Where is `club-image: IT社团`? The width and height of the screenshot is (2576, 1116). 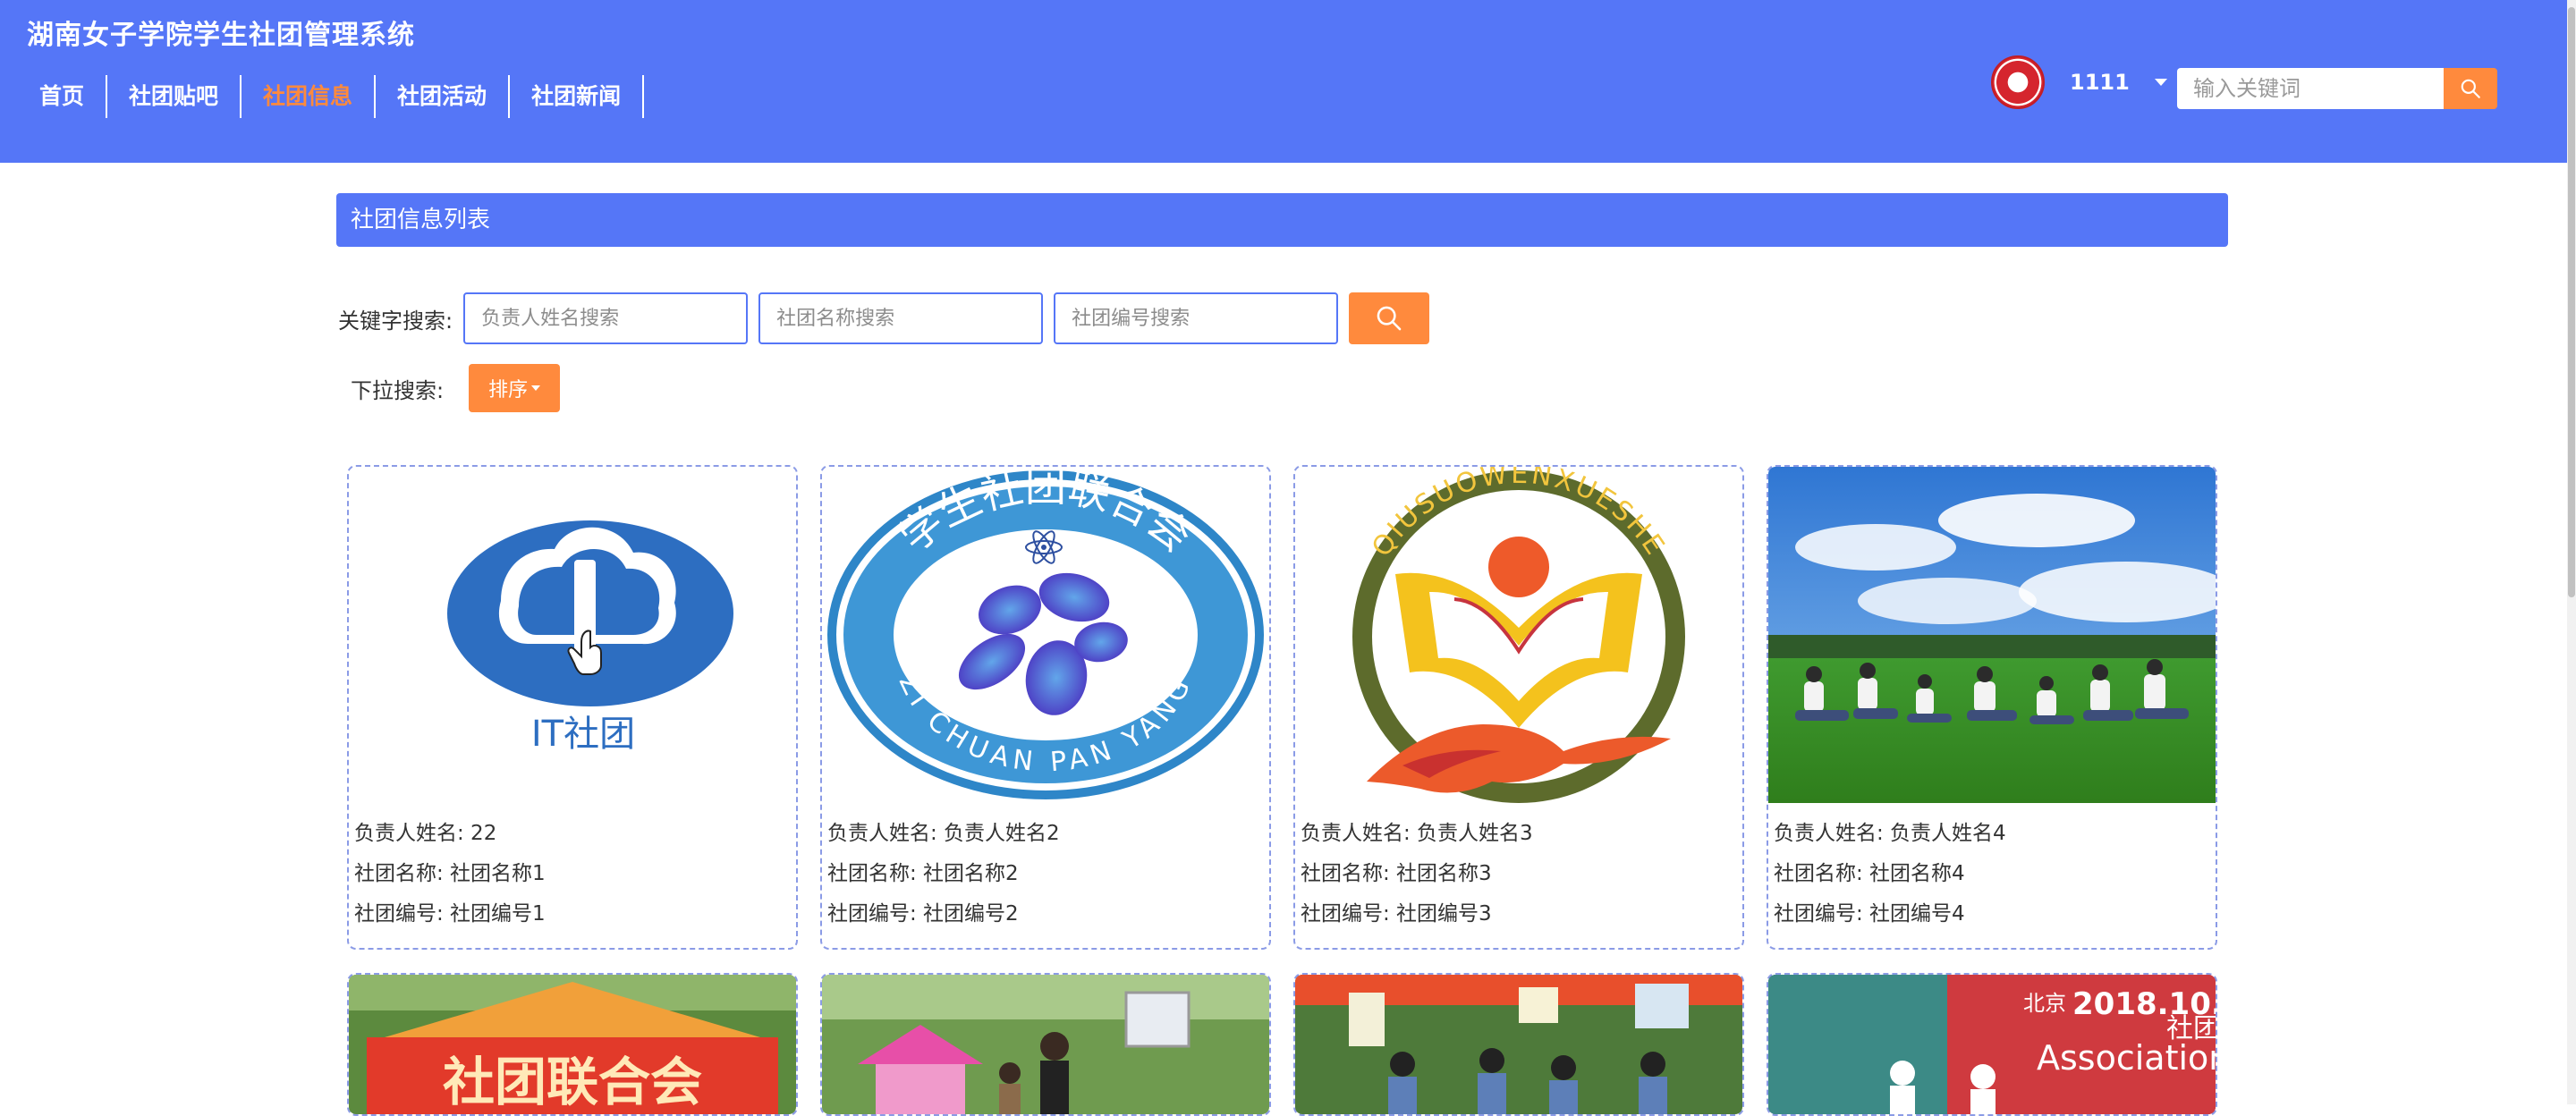
club-image: IT社团 is located at coordinates (572, 635).